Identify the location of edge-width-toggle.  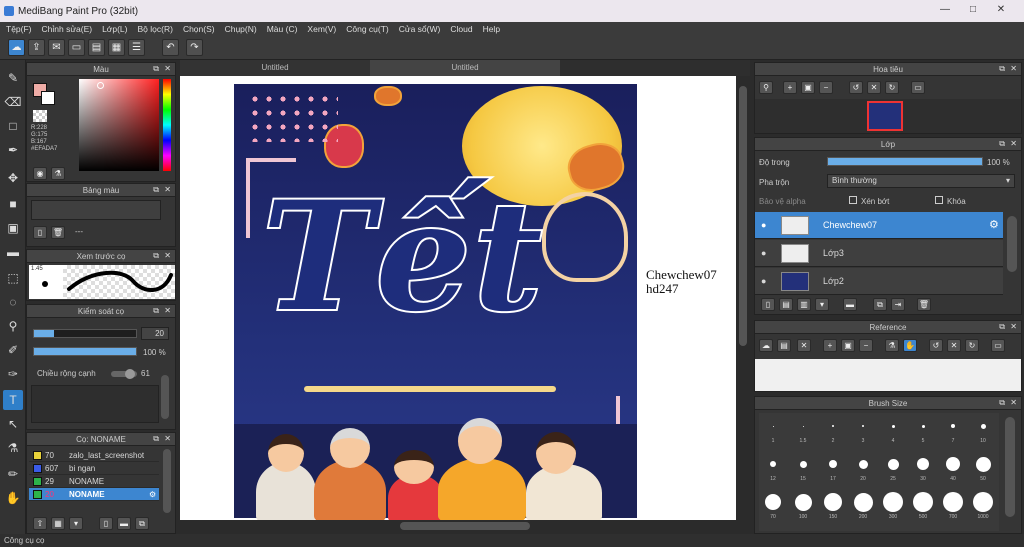
(124, 374).